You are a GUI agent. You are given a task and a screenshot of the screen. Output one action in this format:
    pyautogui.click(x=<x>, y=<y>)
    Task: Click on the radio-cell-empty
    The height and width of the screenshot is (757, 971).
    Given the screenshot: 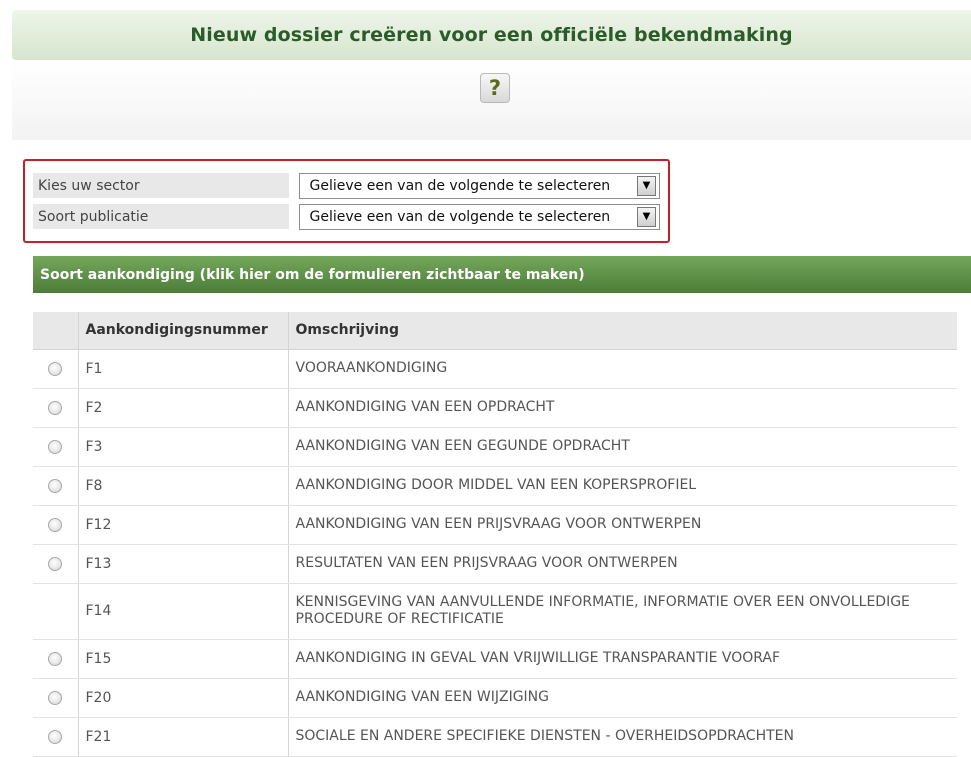 What is the action you would take?
    pyautogui.click(x=56, y=611)
    